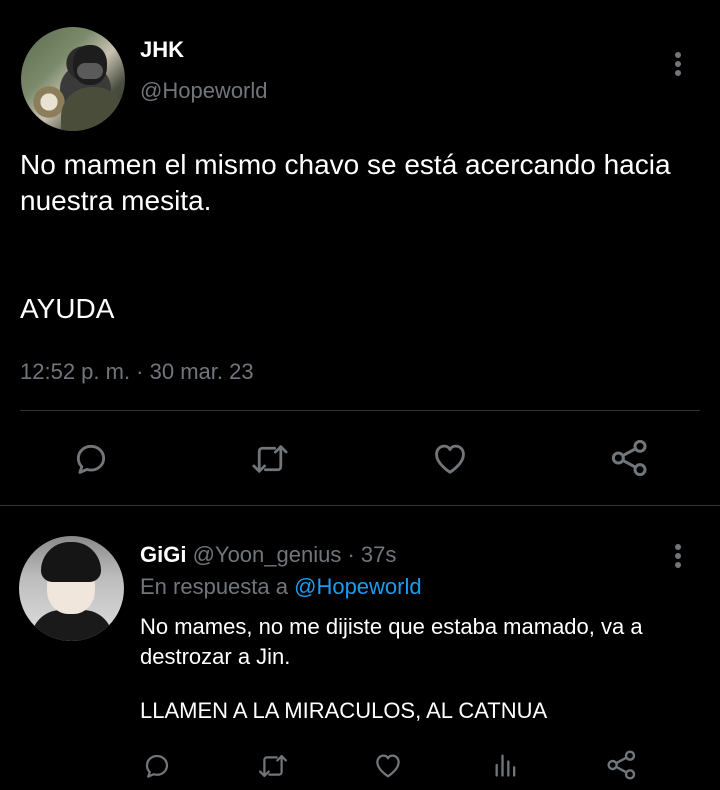 Image resolution: width=720 pixels, height=790 pixels. Describe the element at coordinates (163, 554) in the screenshot. I see `author-name: GiGi` at that location.